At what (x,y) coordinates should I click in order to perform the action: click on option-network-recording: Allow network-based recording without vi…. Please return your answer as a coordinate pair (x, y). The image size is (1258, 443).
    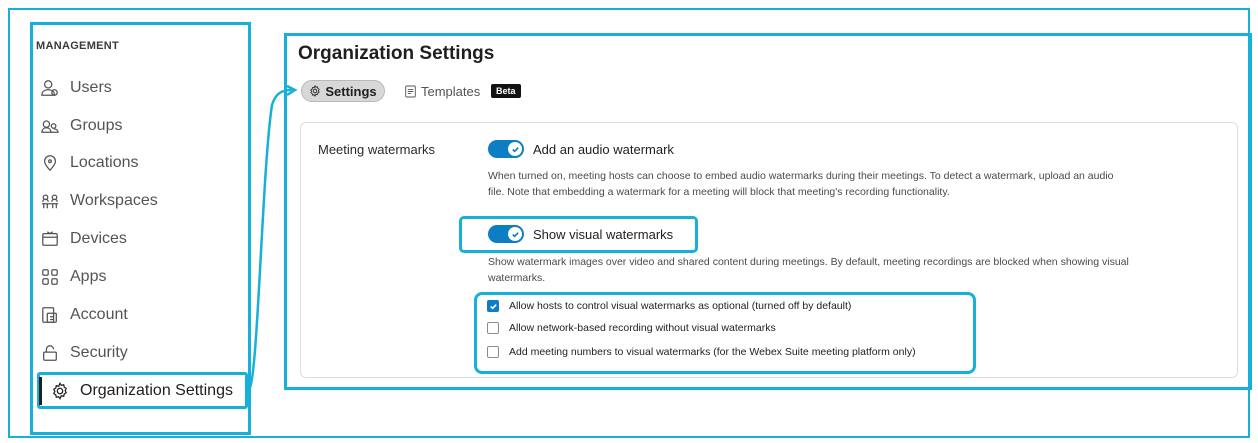
    Looking at the image, I should click on (631, 328).